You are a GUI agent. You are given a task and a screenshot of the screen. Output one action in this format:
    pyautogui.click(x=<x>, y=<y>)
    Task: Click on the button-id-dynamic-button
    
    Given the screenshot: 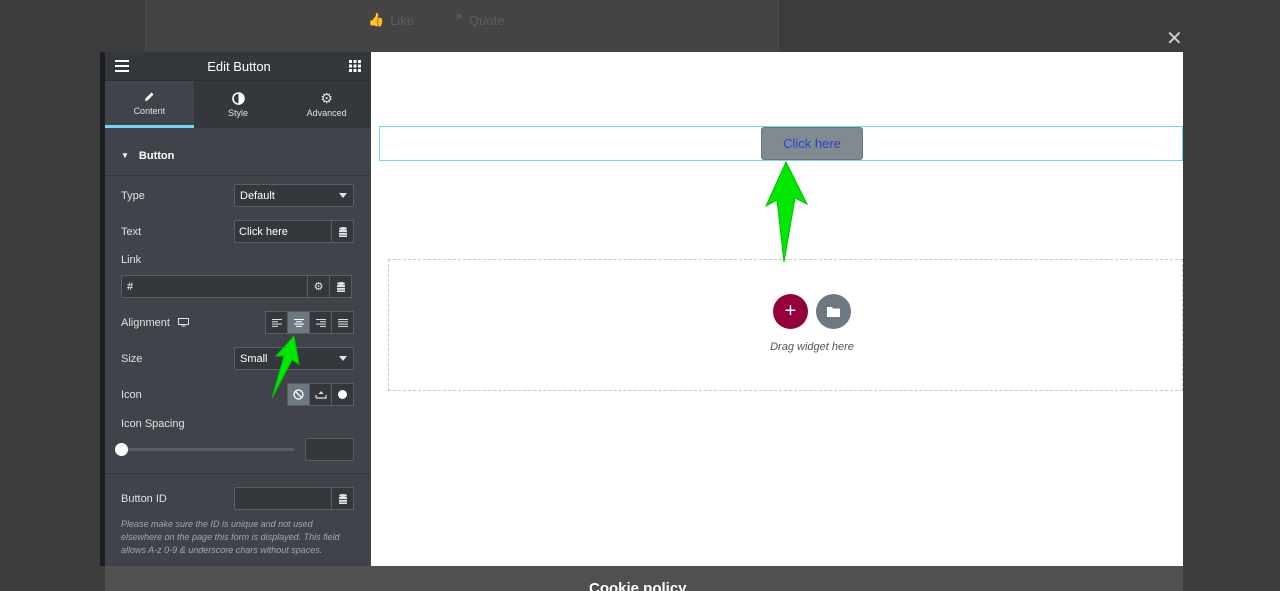 What is the action you would take?
    pyautogui.click(x=342, y=498)
    